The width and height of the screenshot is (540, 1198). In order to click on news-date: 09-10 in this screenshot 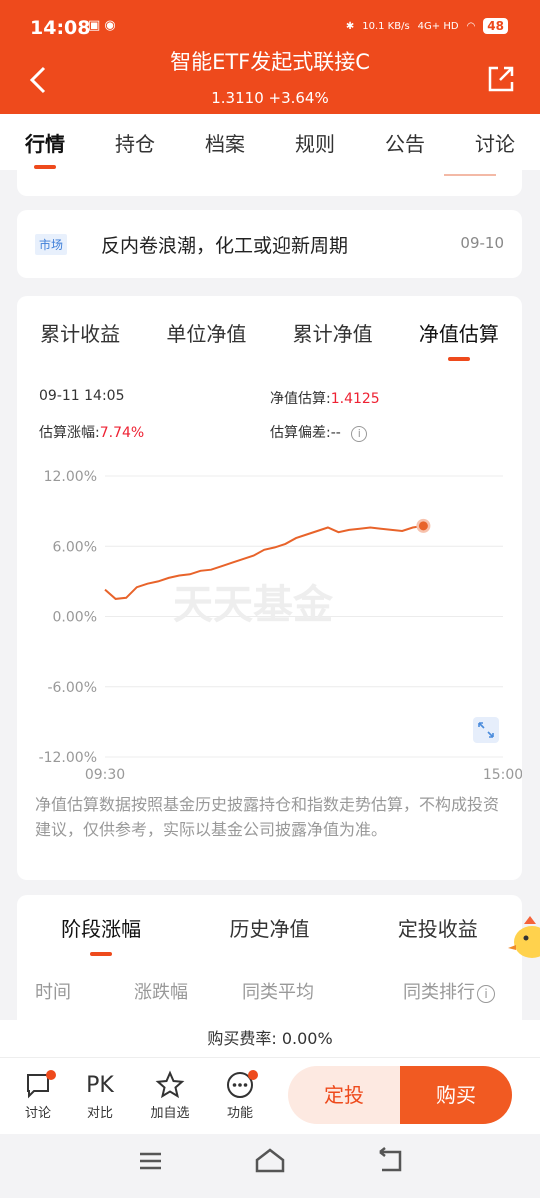, I will do `click(482, 243)`.